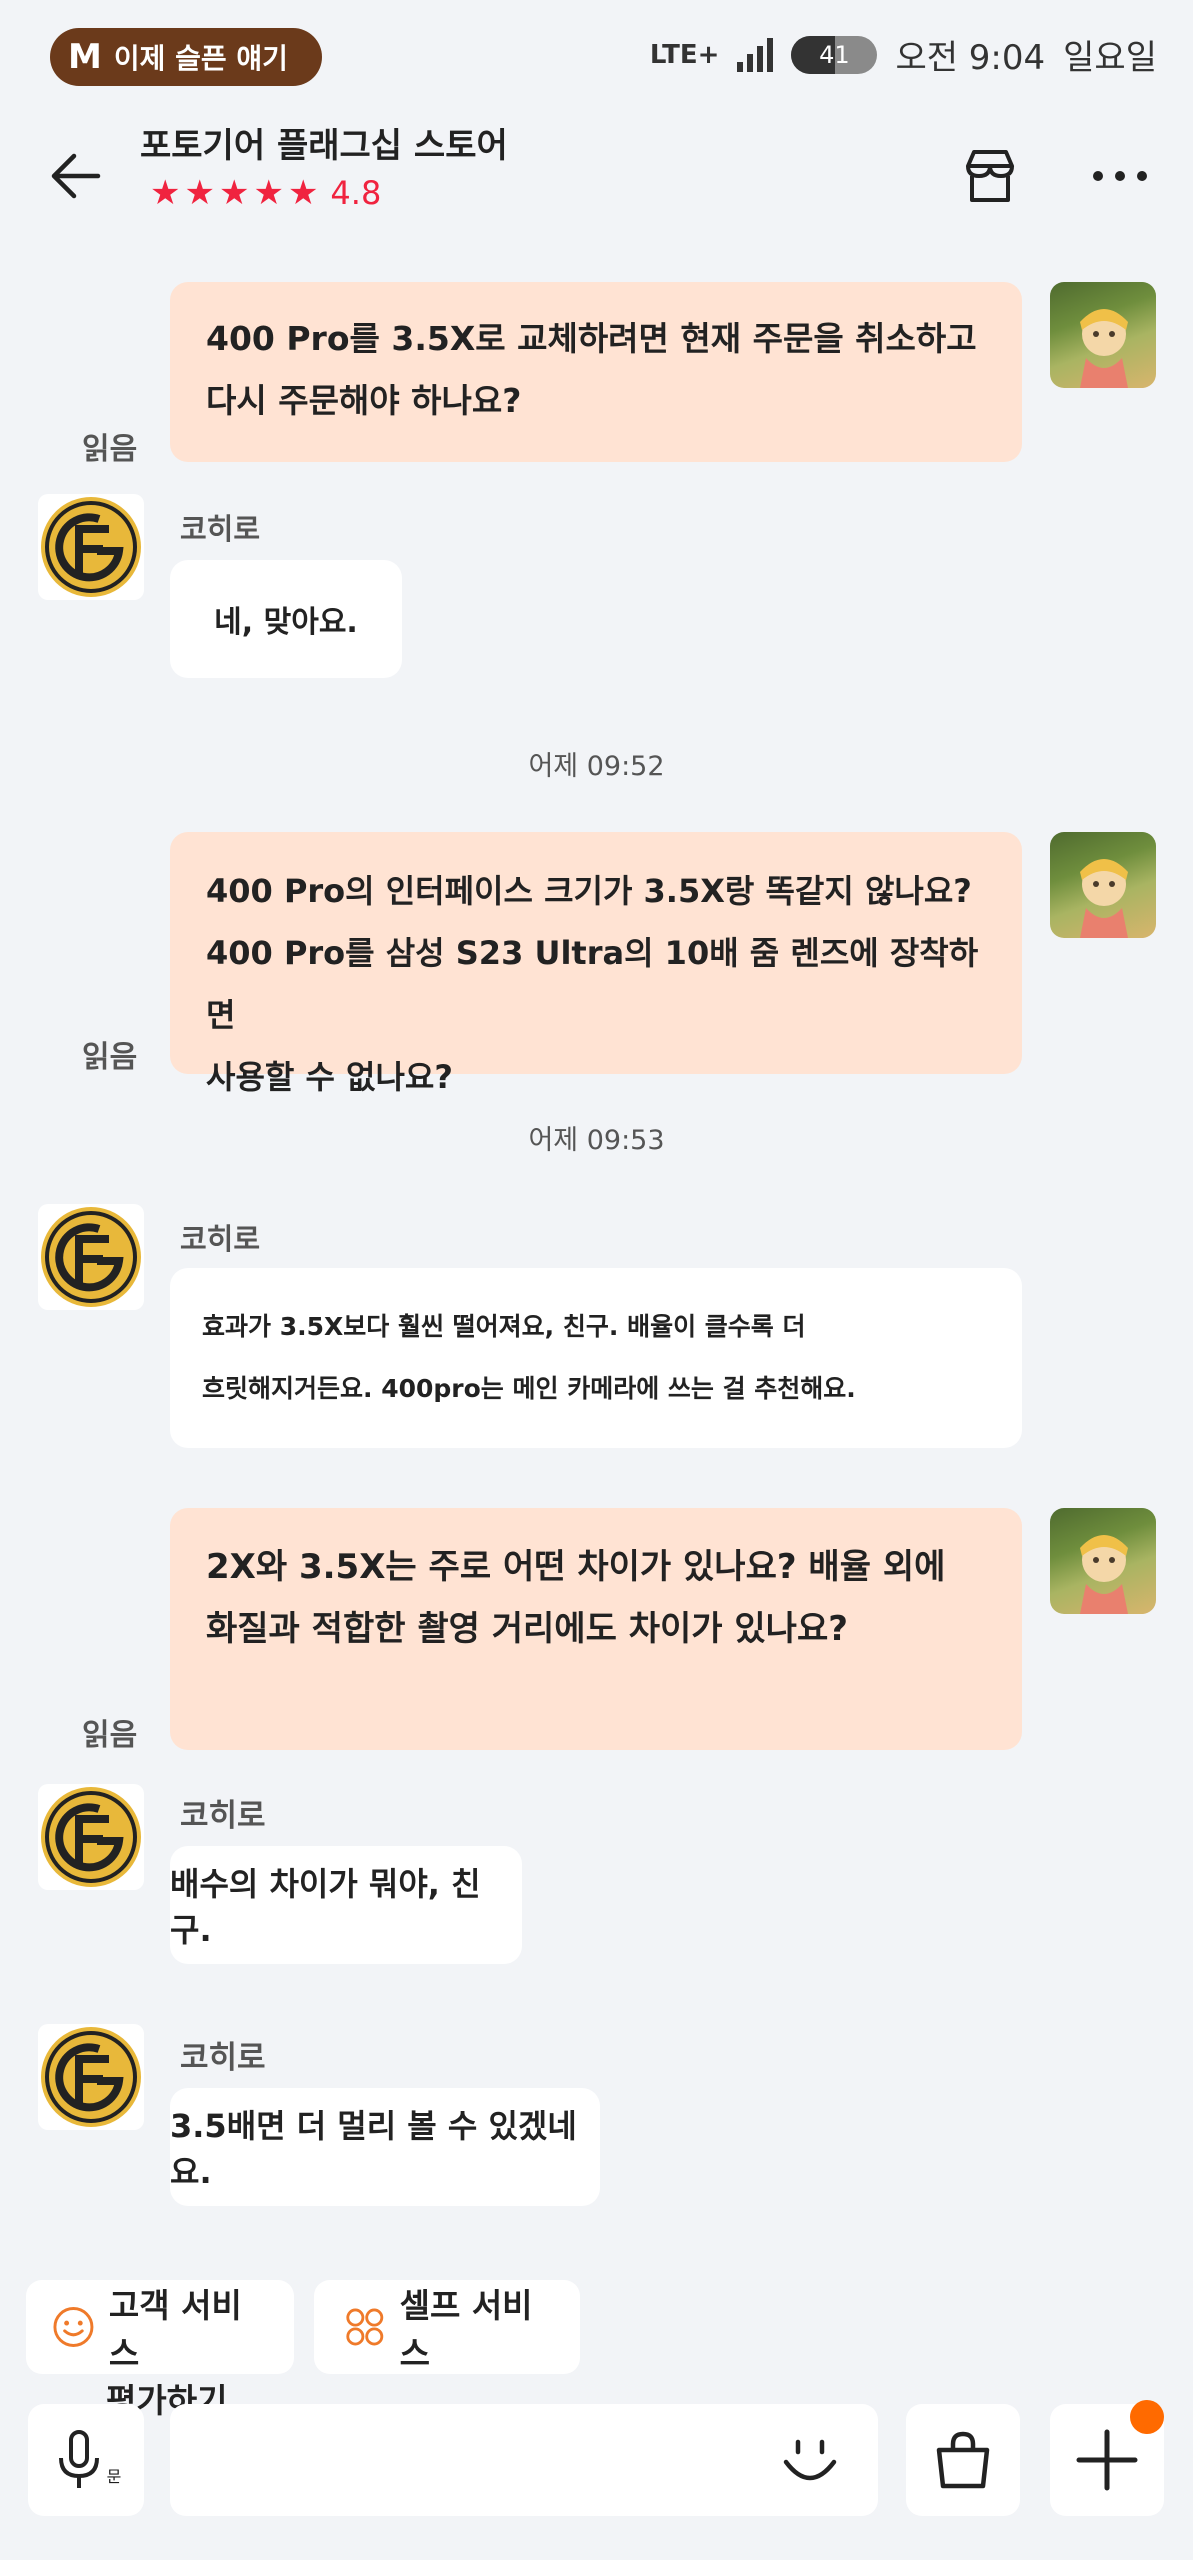  Describe the element at coordinates (85, 57) in the screenshot. I see `app-logo-icon: M` at that location.